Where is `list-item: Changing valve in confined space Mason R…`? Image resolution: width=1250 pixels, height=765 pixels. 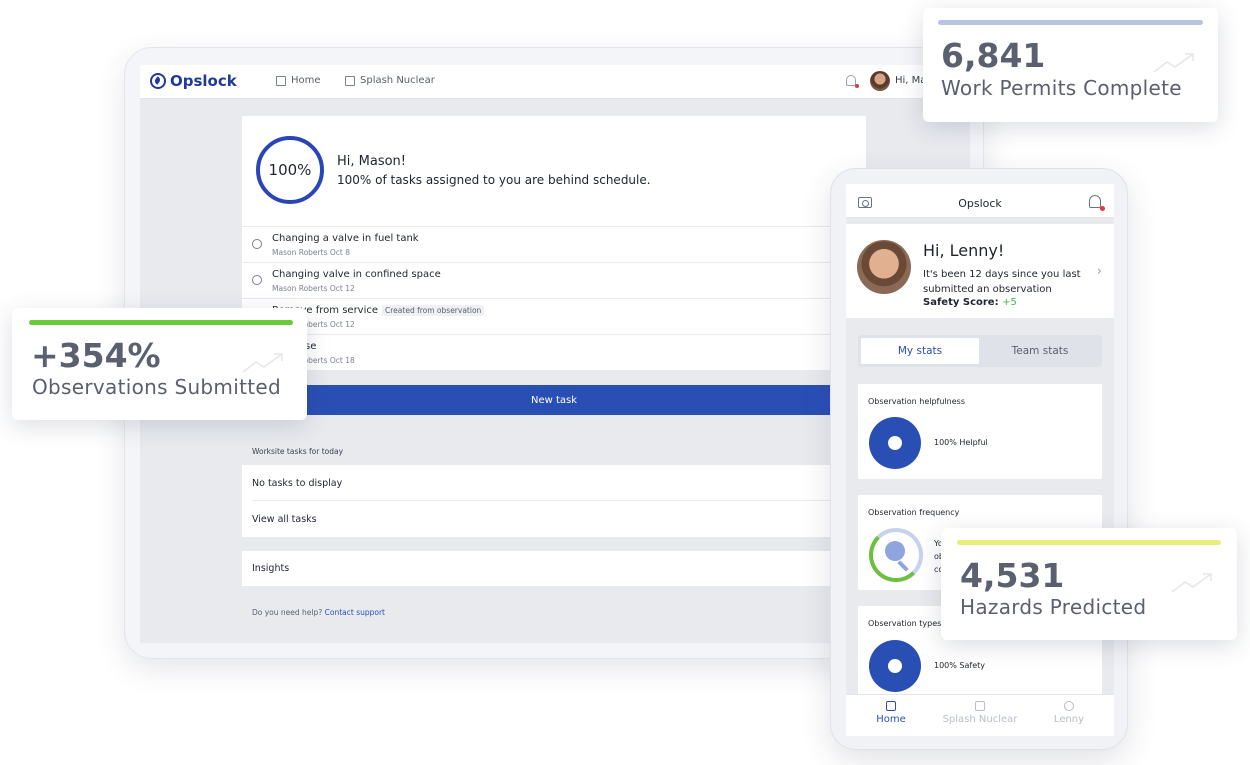
list-item: Changing valve in confined space Mason R… is located at coordinates (554, 280).